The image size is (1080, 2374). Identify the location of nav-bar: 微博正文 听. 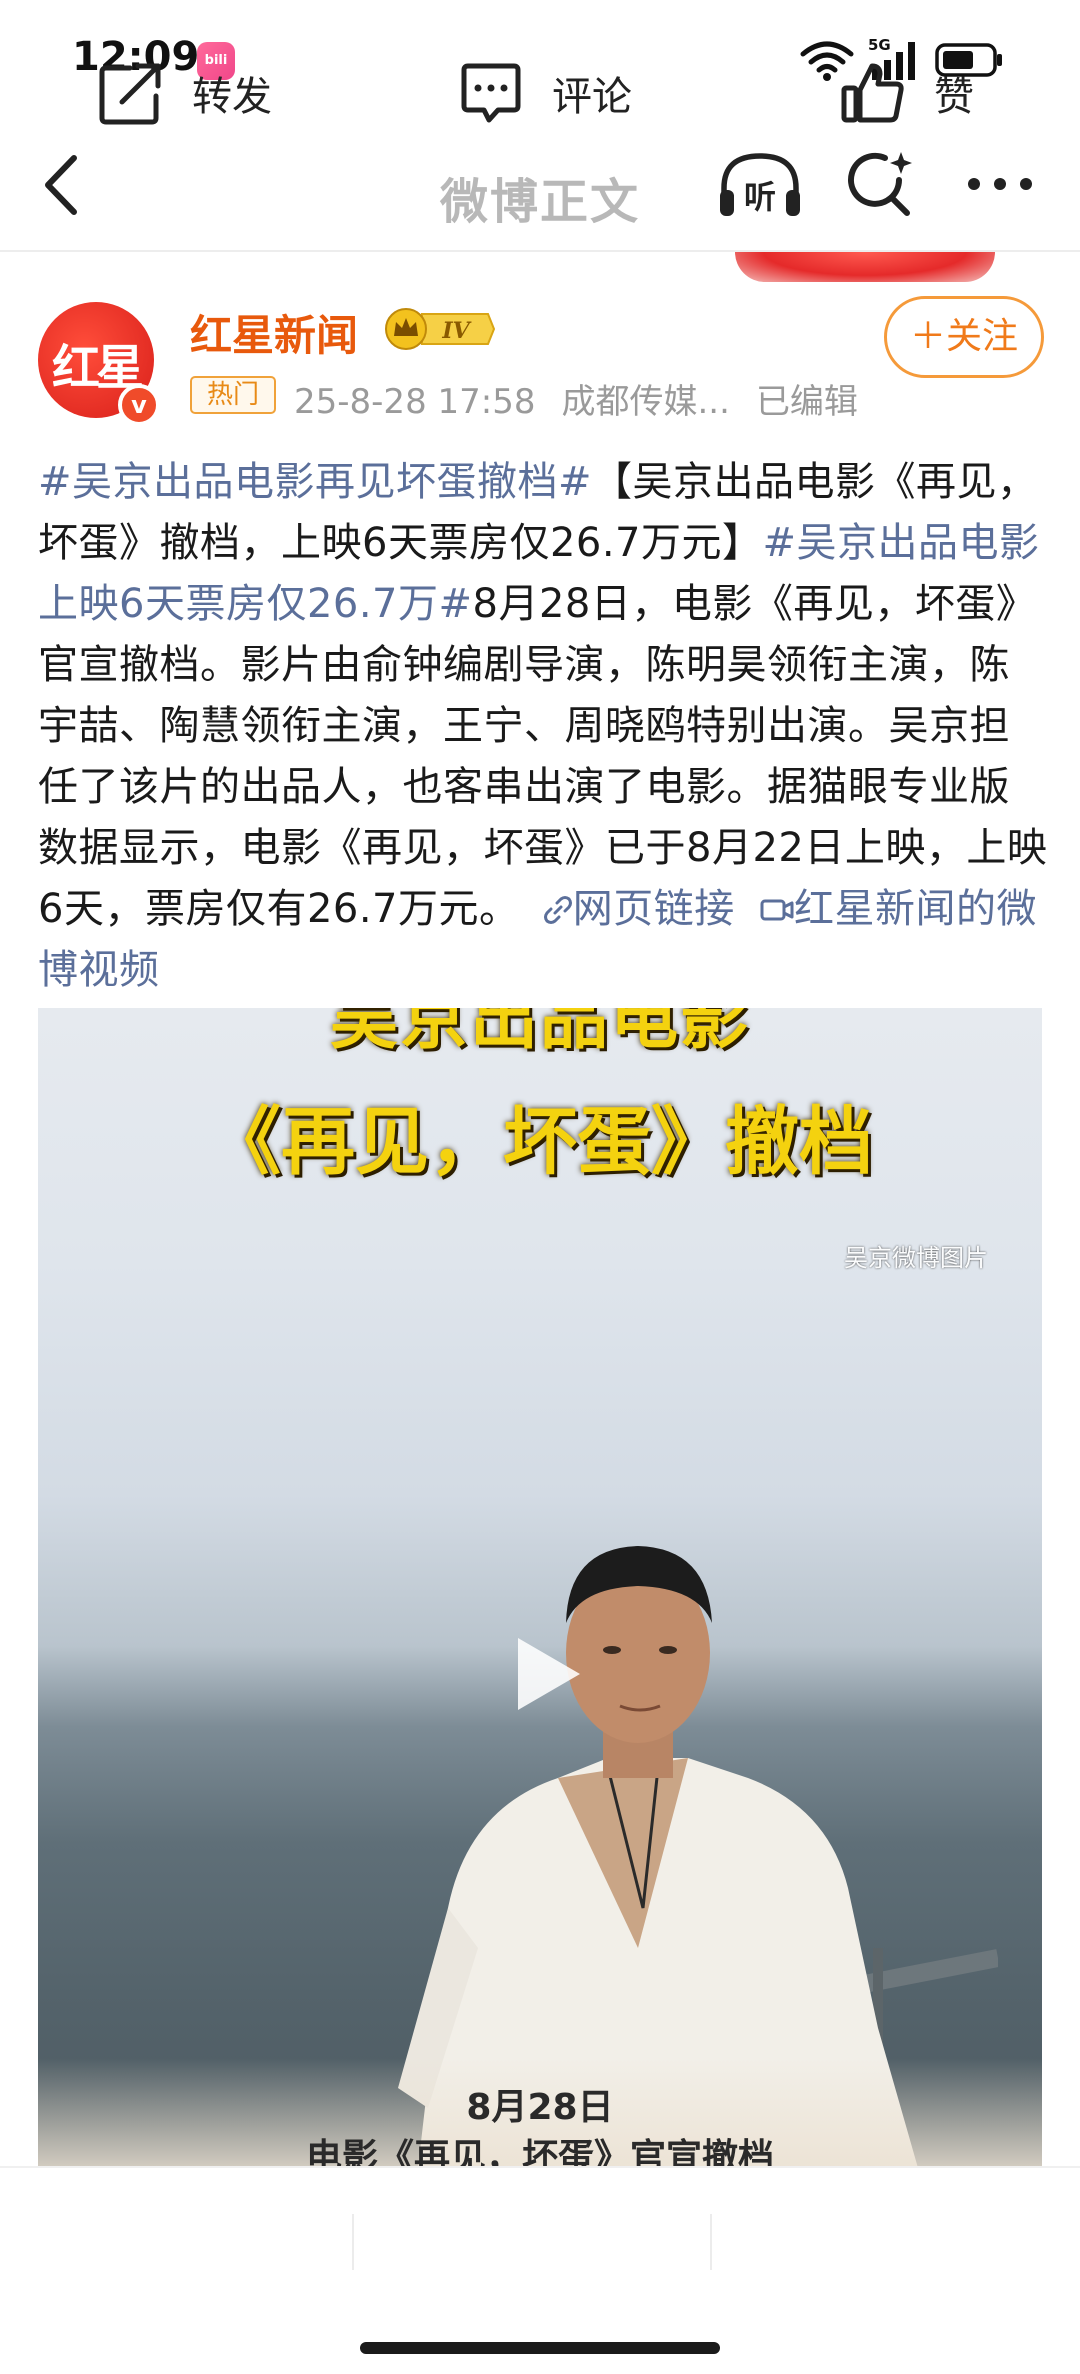
(540, 186).